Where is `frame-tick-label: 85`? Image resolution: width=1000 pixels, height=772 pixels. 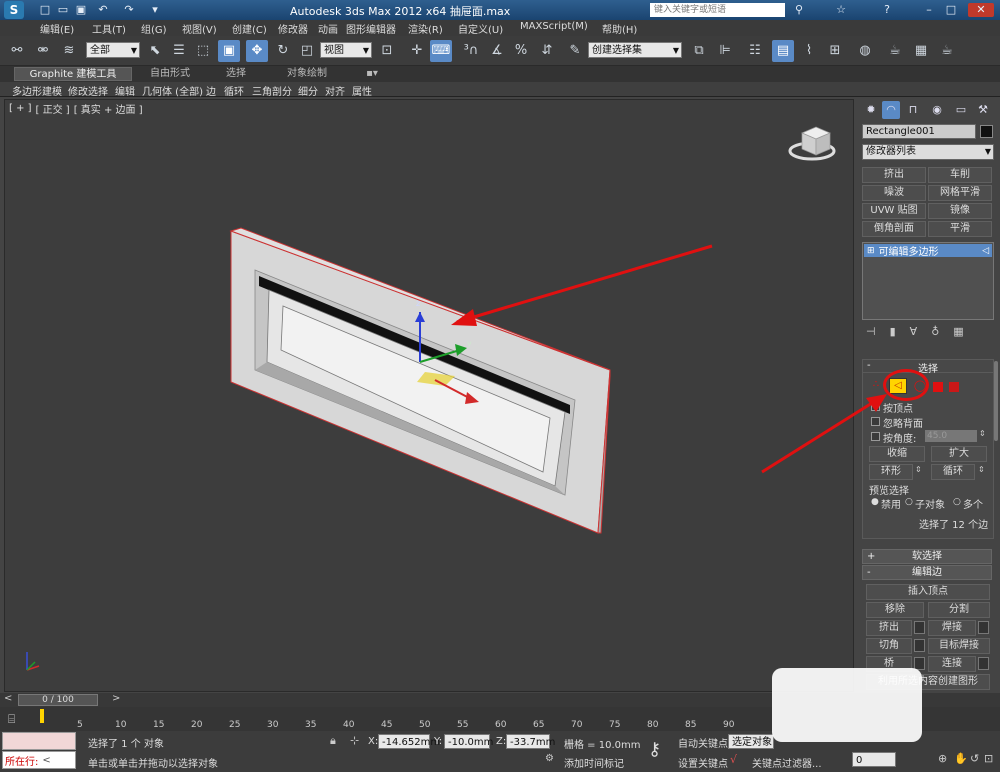
frame-tick-label: 85 is located at coordinates (691, 725).